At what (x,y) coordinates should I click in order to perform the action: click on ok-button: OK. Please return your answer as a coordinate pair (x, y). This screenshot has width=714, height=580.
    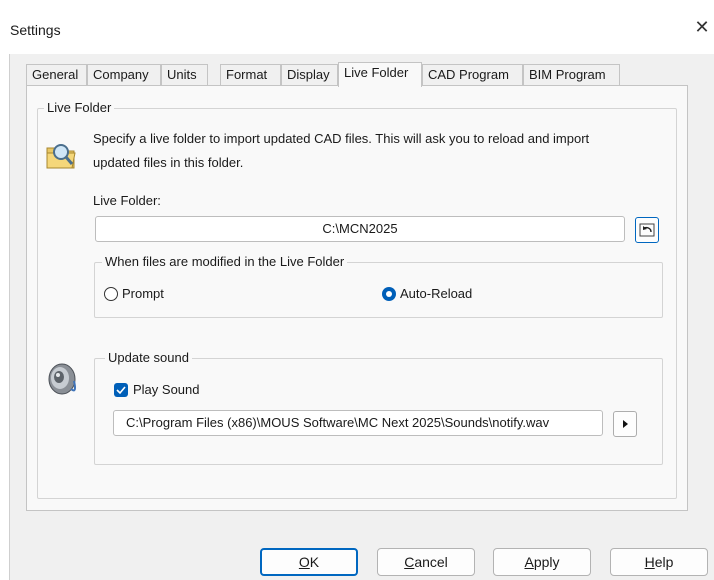
    Looking at the image, I should click on (309, 562).